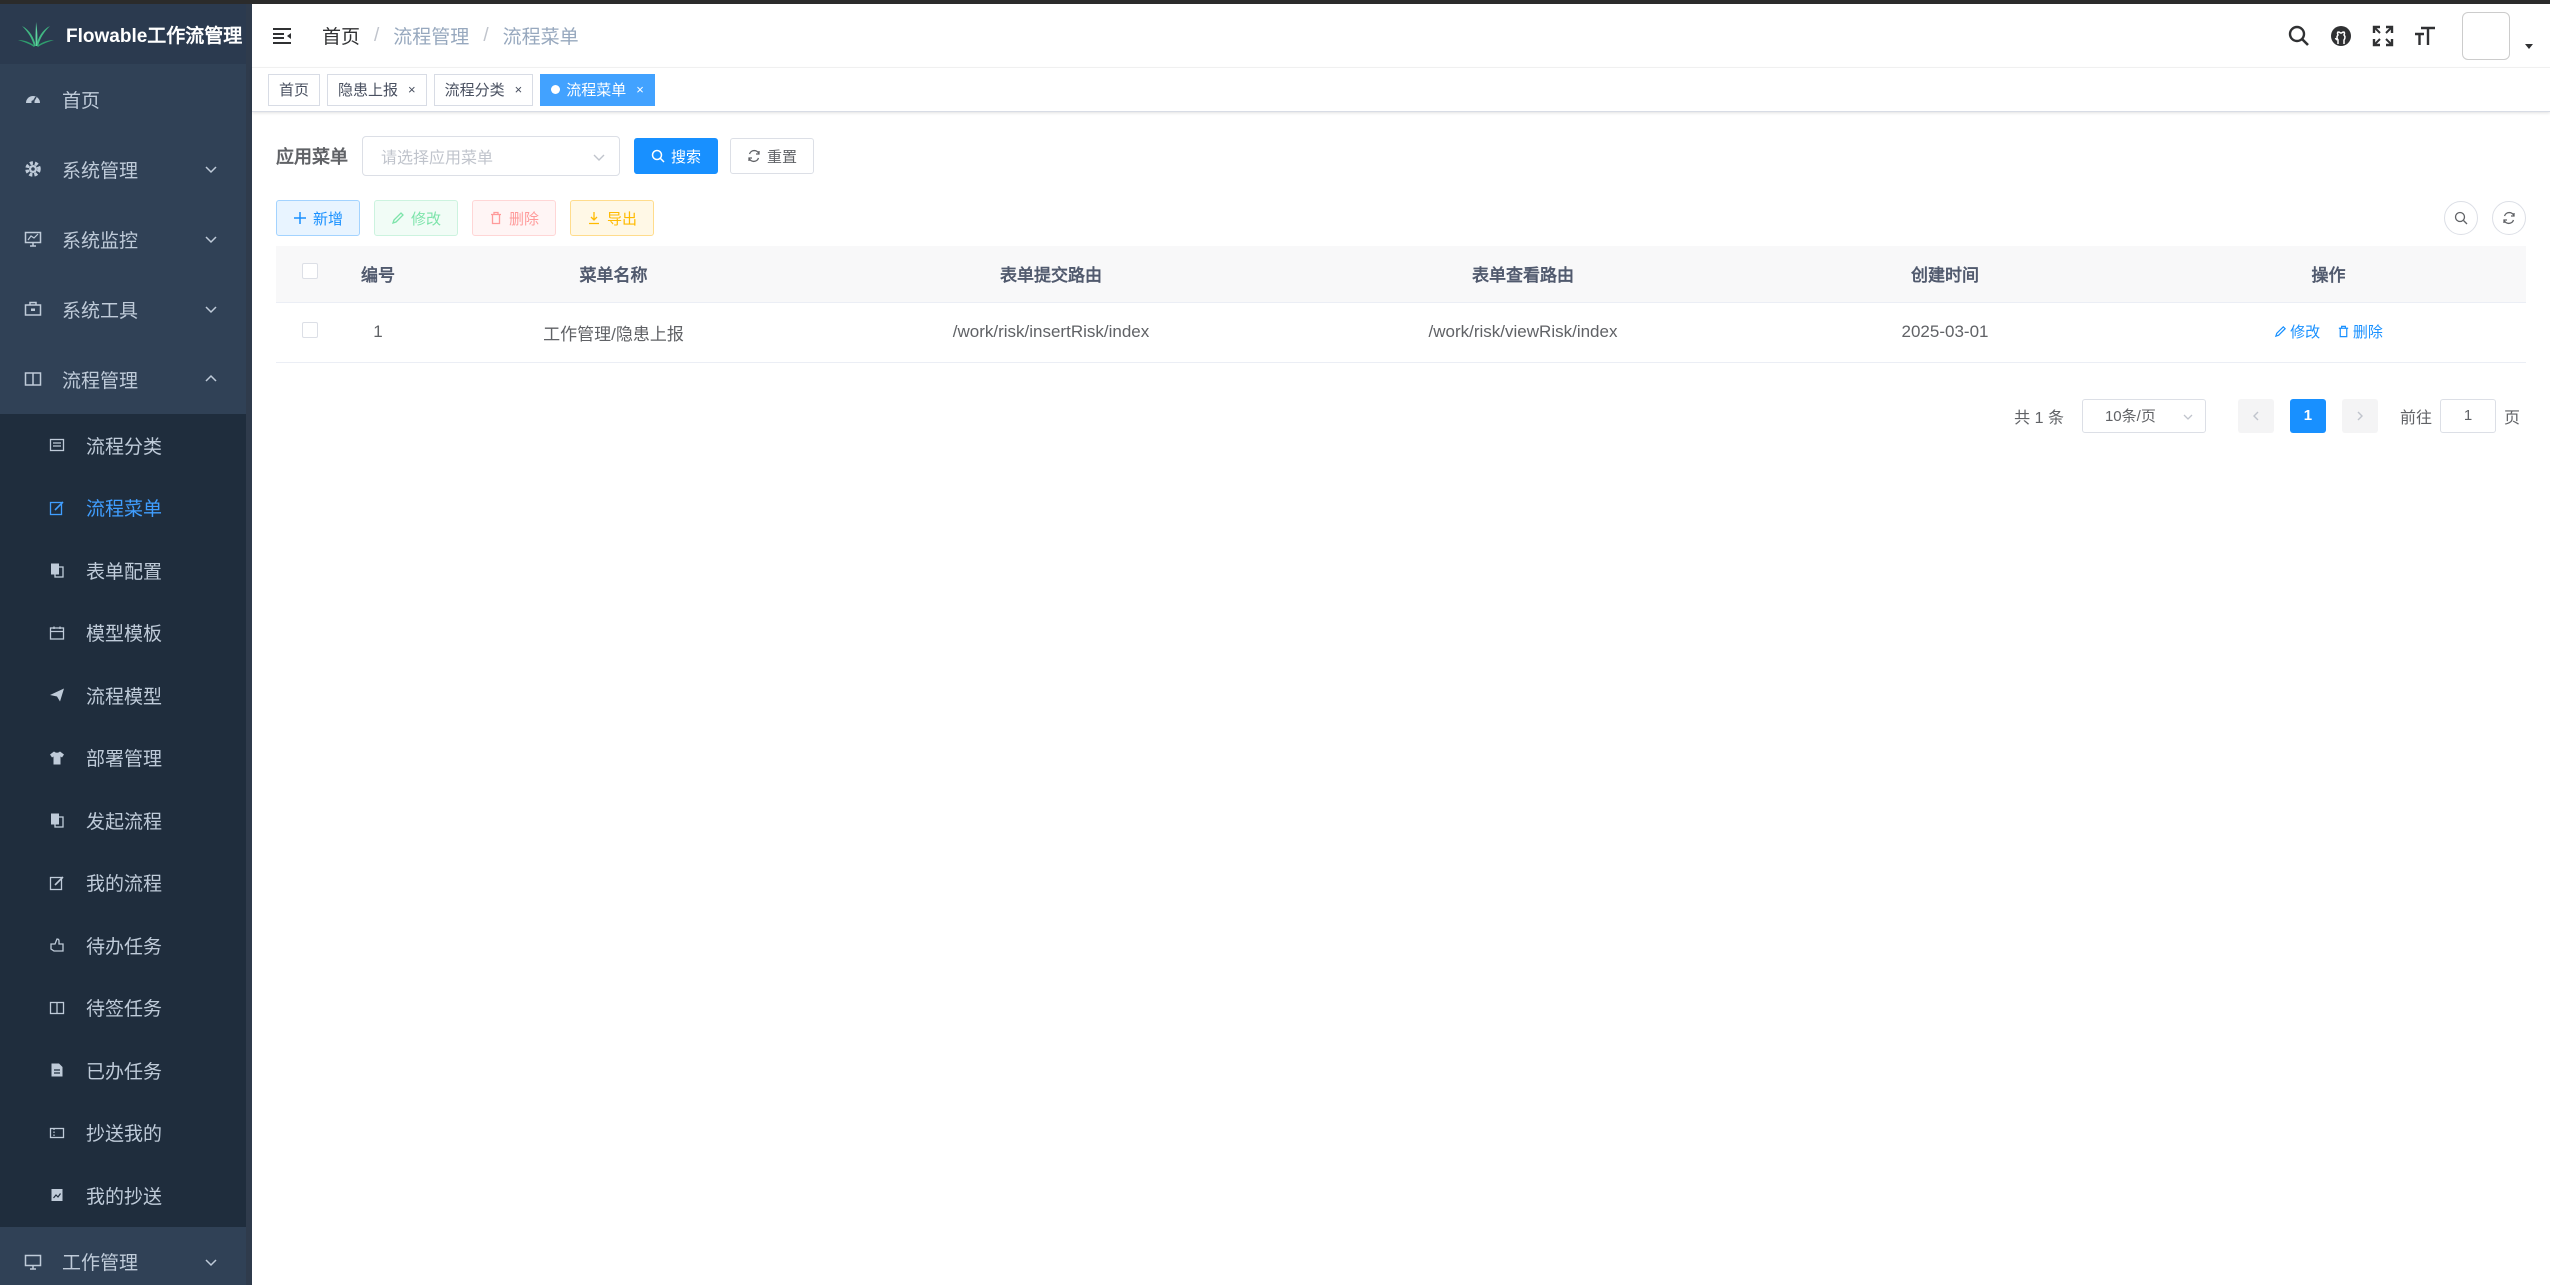 The height and width of the screenshot is (1285, 2550). Describe the element at coordinates (57, 1070) in the screenshot. I see `document-icon` at that location.